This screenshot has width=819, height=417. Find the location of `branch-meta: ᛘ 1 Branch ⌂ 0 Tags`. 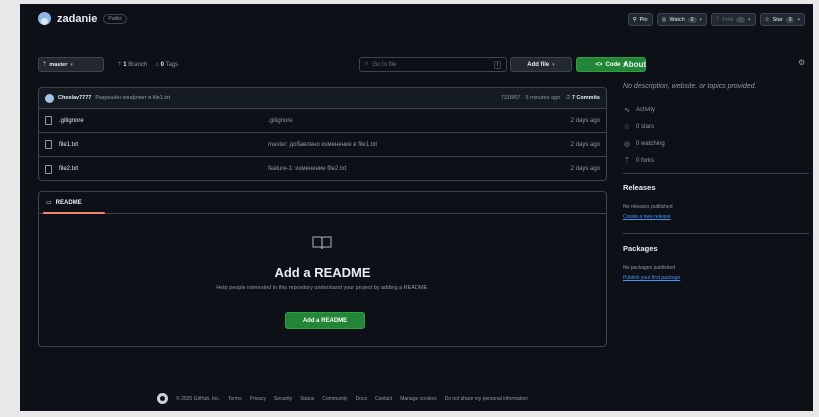

branch-meta: ᛘ 1 Branch ⌂ 0 Tags is located at coordinates (148, 64).